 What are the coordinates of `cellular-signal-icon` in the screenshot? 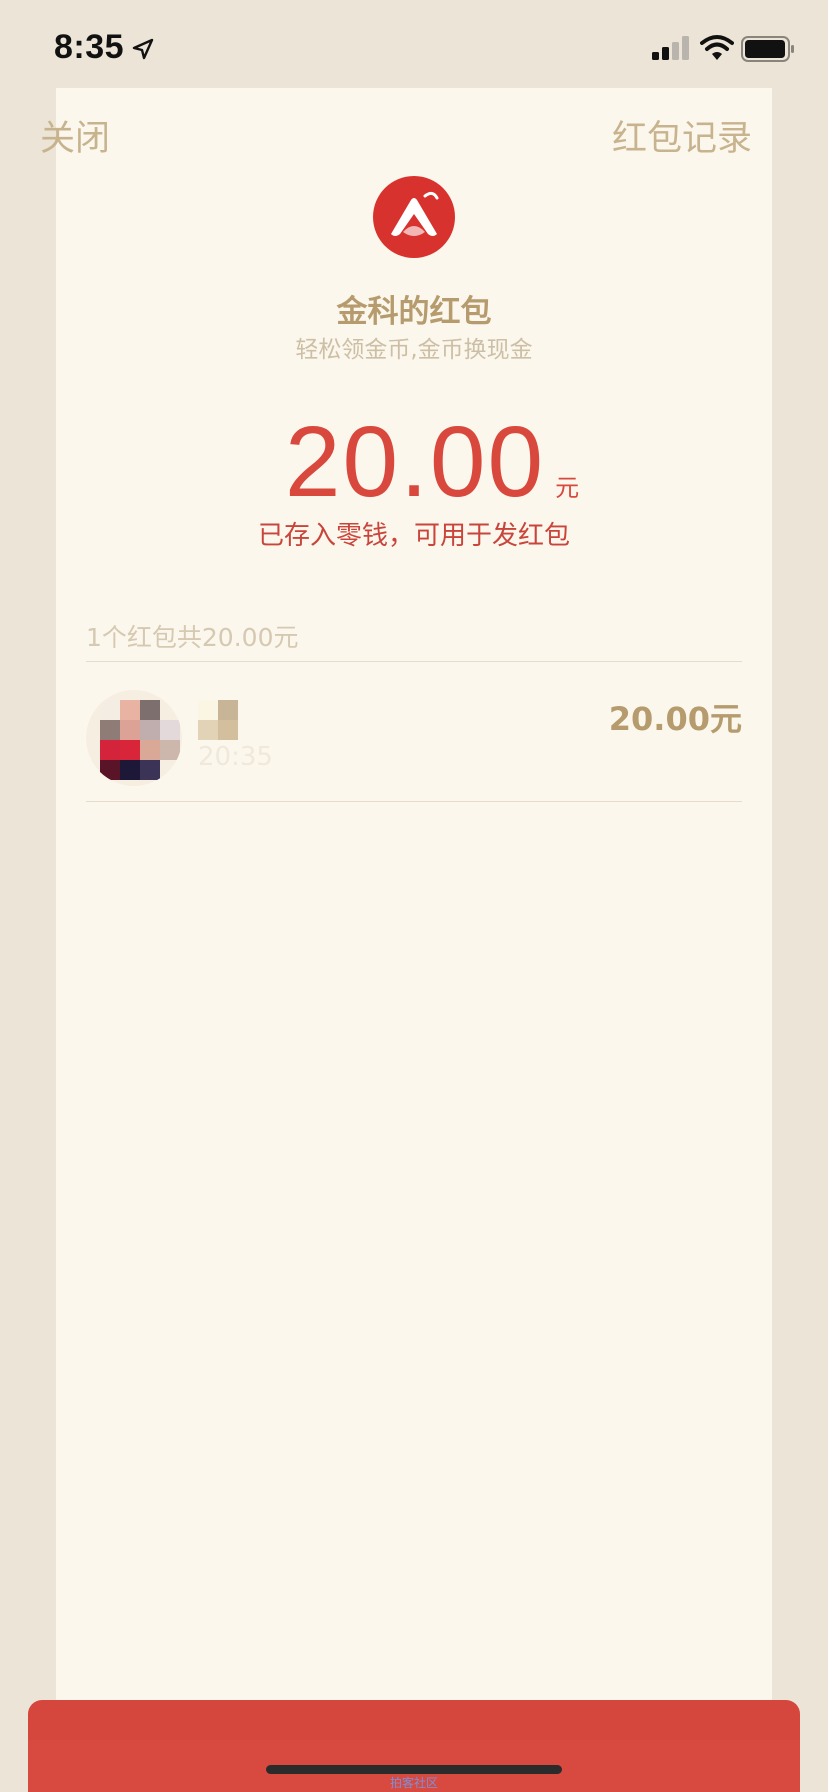 It's located at (670, 48).